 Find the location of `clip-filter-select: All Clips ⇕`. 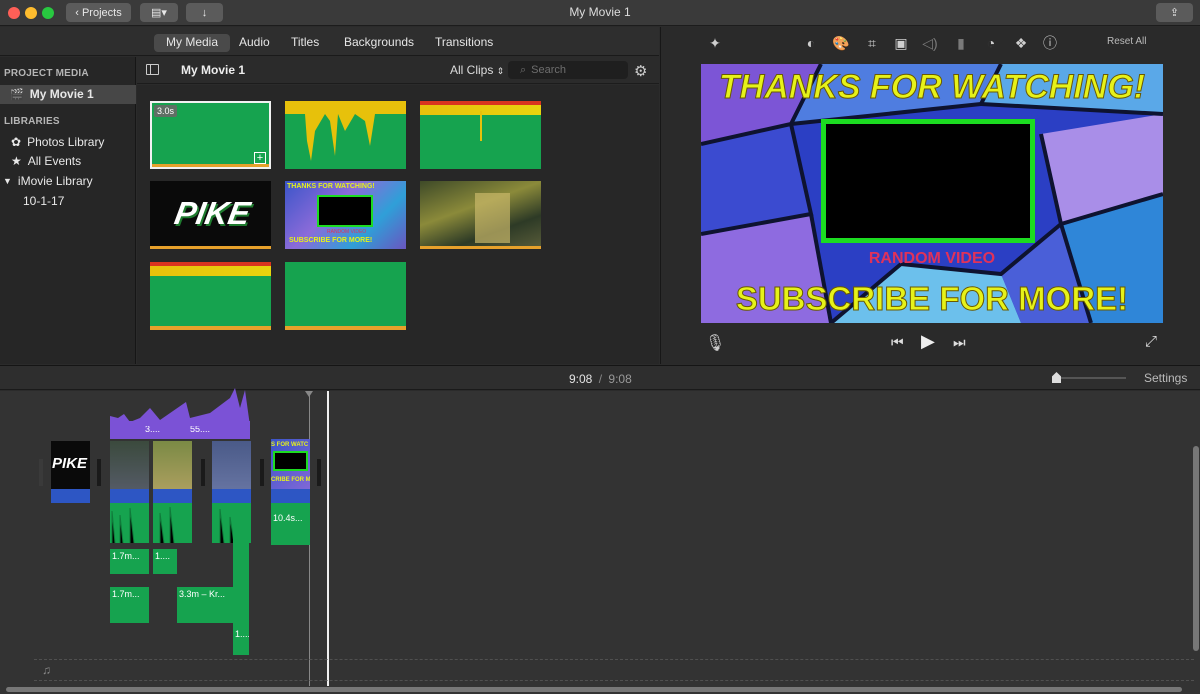

clip-filter-select: All Clips ⇕ is located at coordinates (477, 70).